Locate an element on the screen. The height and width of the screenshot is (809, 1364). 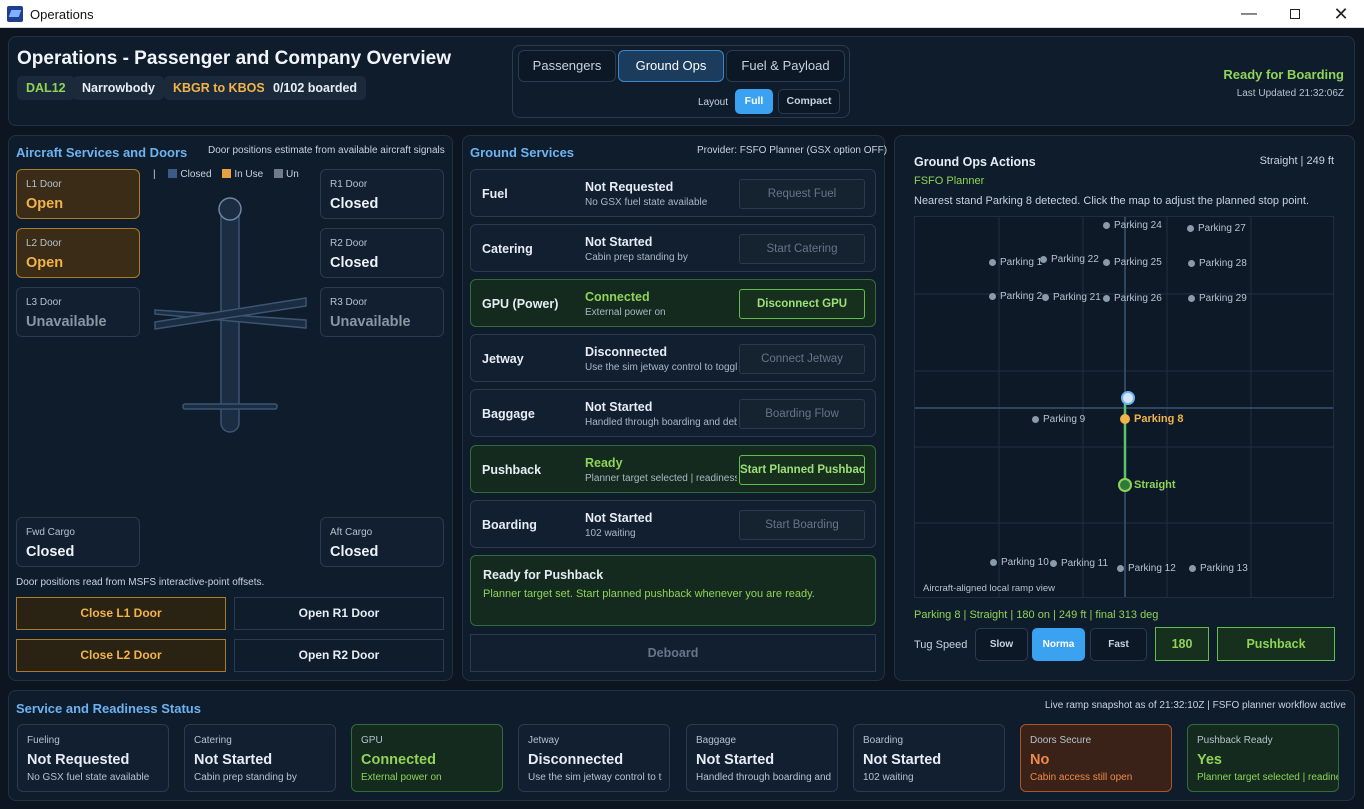
stand-parking-28: Parking 28 is located at coordinates (1217, 263).